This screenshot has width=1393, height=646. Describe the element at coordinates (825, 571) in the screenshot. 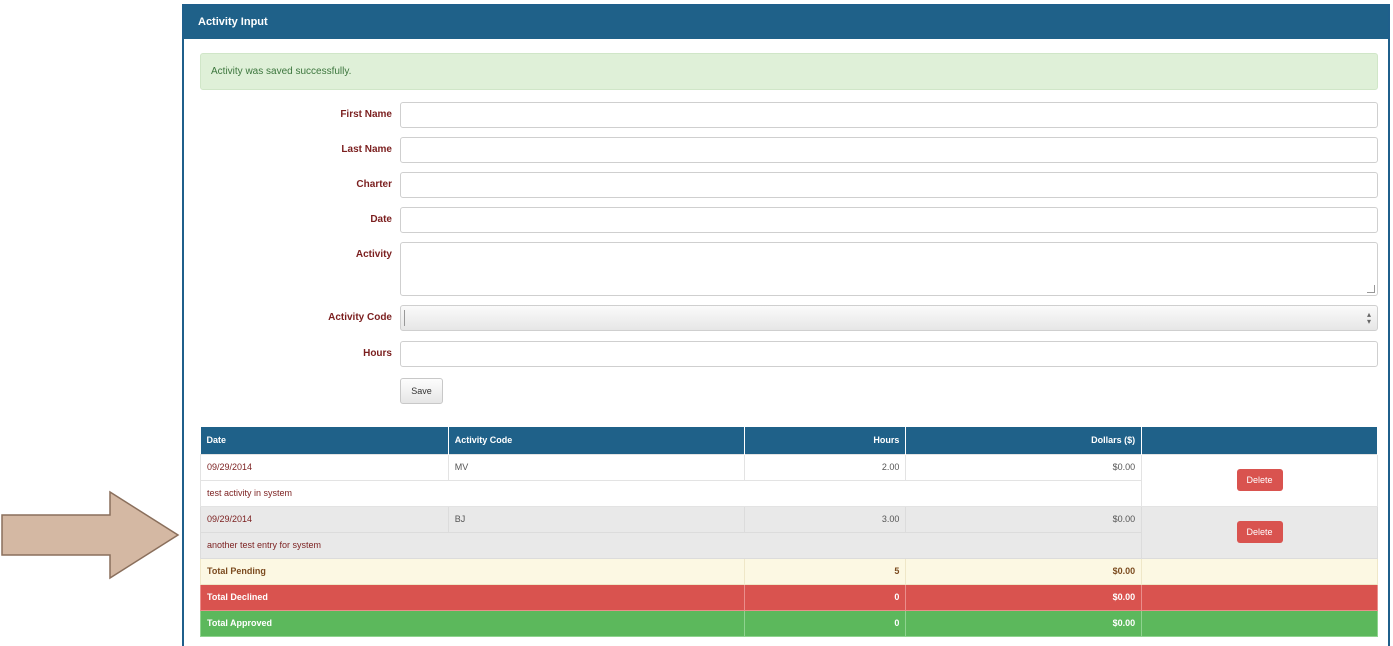

I see `total-pending-hours: 5` at that location.